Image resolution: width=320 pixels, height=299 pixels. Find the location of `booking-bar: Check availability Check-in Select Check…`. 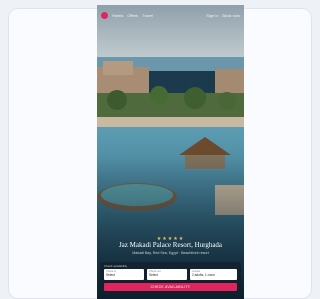

booking-bar: Check availability Check-in Select Check… is located at coordinates (170, 277).